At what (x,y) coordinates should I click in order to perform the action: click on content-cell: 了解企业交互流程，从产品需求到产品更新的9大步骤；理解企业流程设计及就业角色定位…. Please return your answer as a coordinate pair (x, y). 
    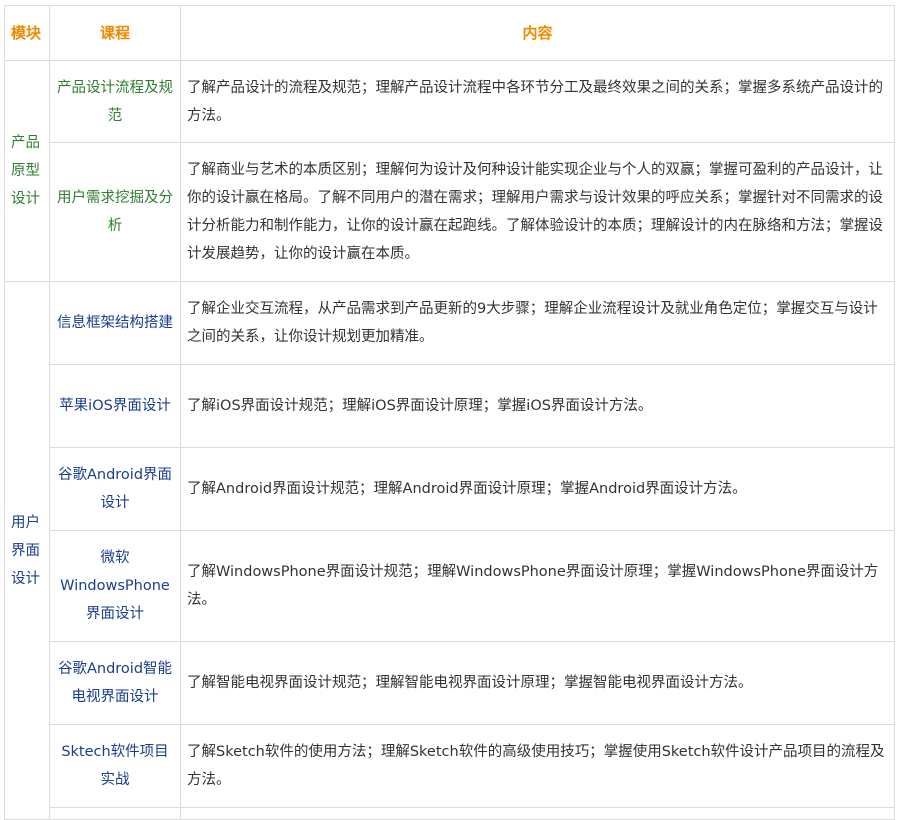
    Looking at the image, I should click on (537, 323).